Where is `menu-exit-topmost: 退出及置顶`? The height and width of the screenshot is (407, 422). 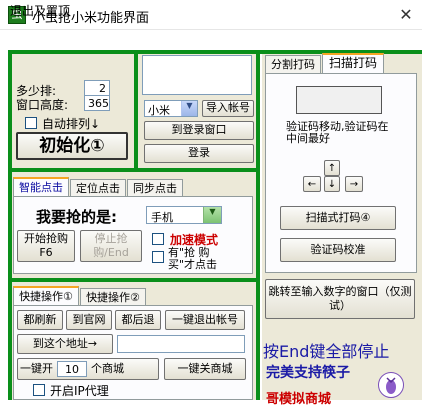 menu-exit-topmost: 退出及置顶 is located at coordinates (40, 10).